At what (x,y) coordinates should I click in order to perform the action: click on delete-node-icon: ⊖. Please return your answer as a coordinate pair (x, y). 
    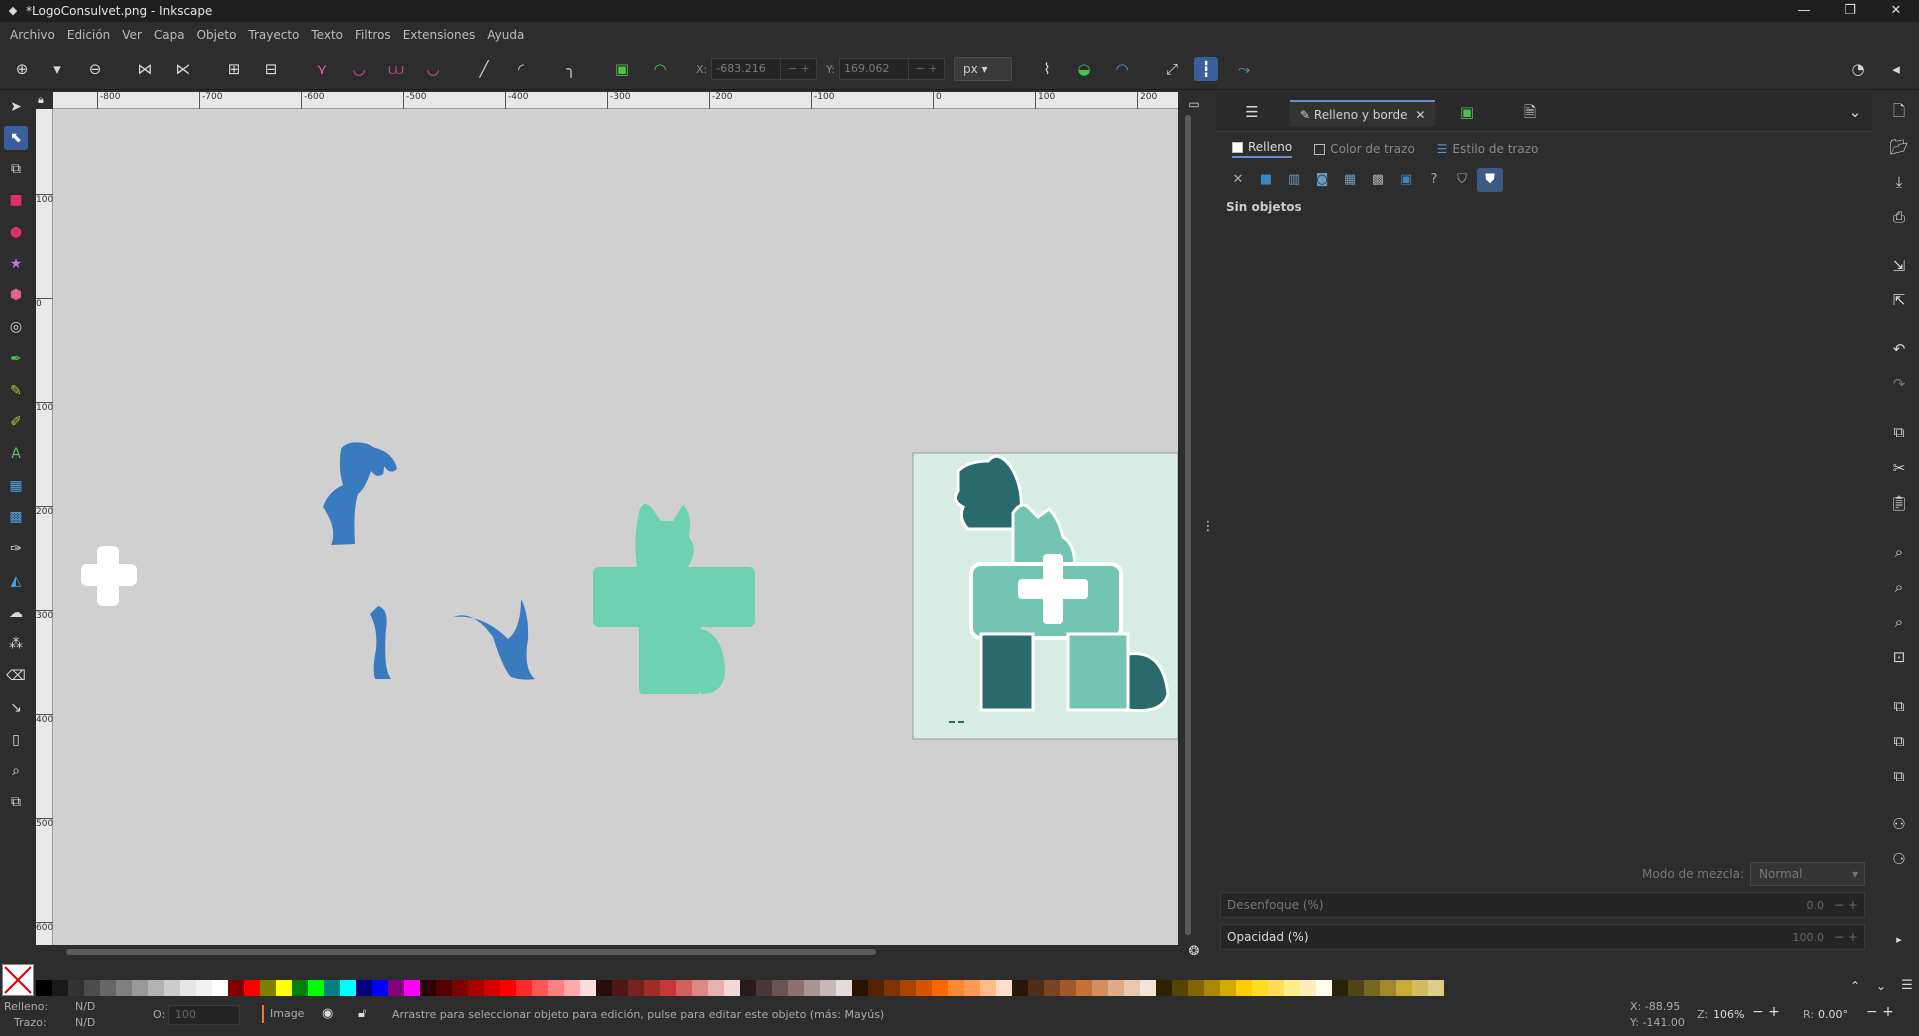
    Looking at the image, I should click on (95, 69).